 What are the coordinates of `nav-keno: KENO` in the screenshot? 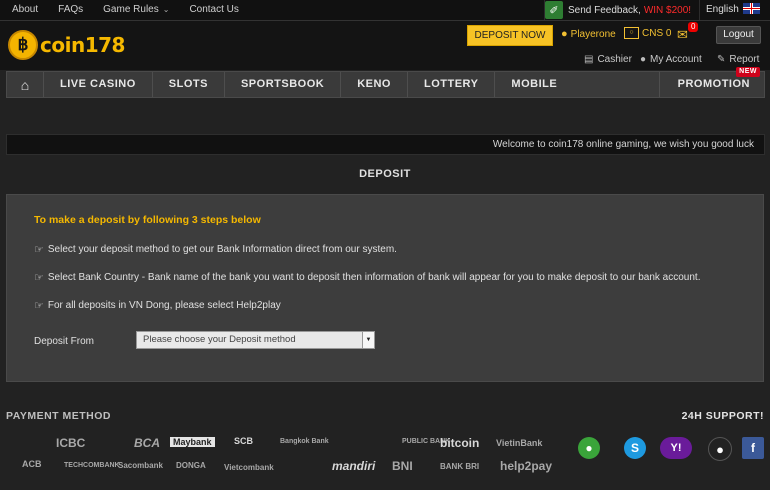 It's located at (374, 84).